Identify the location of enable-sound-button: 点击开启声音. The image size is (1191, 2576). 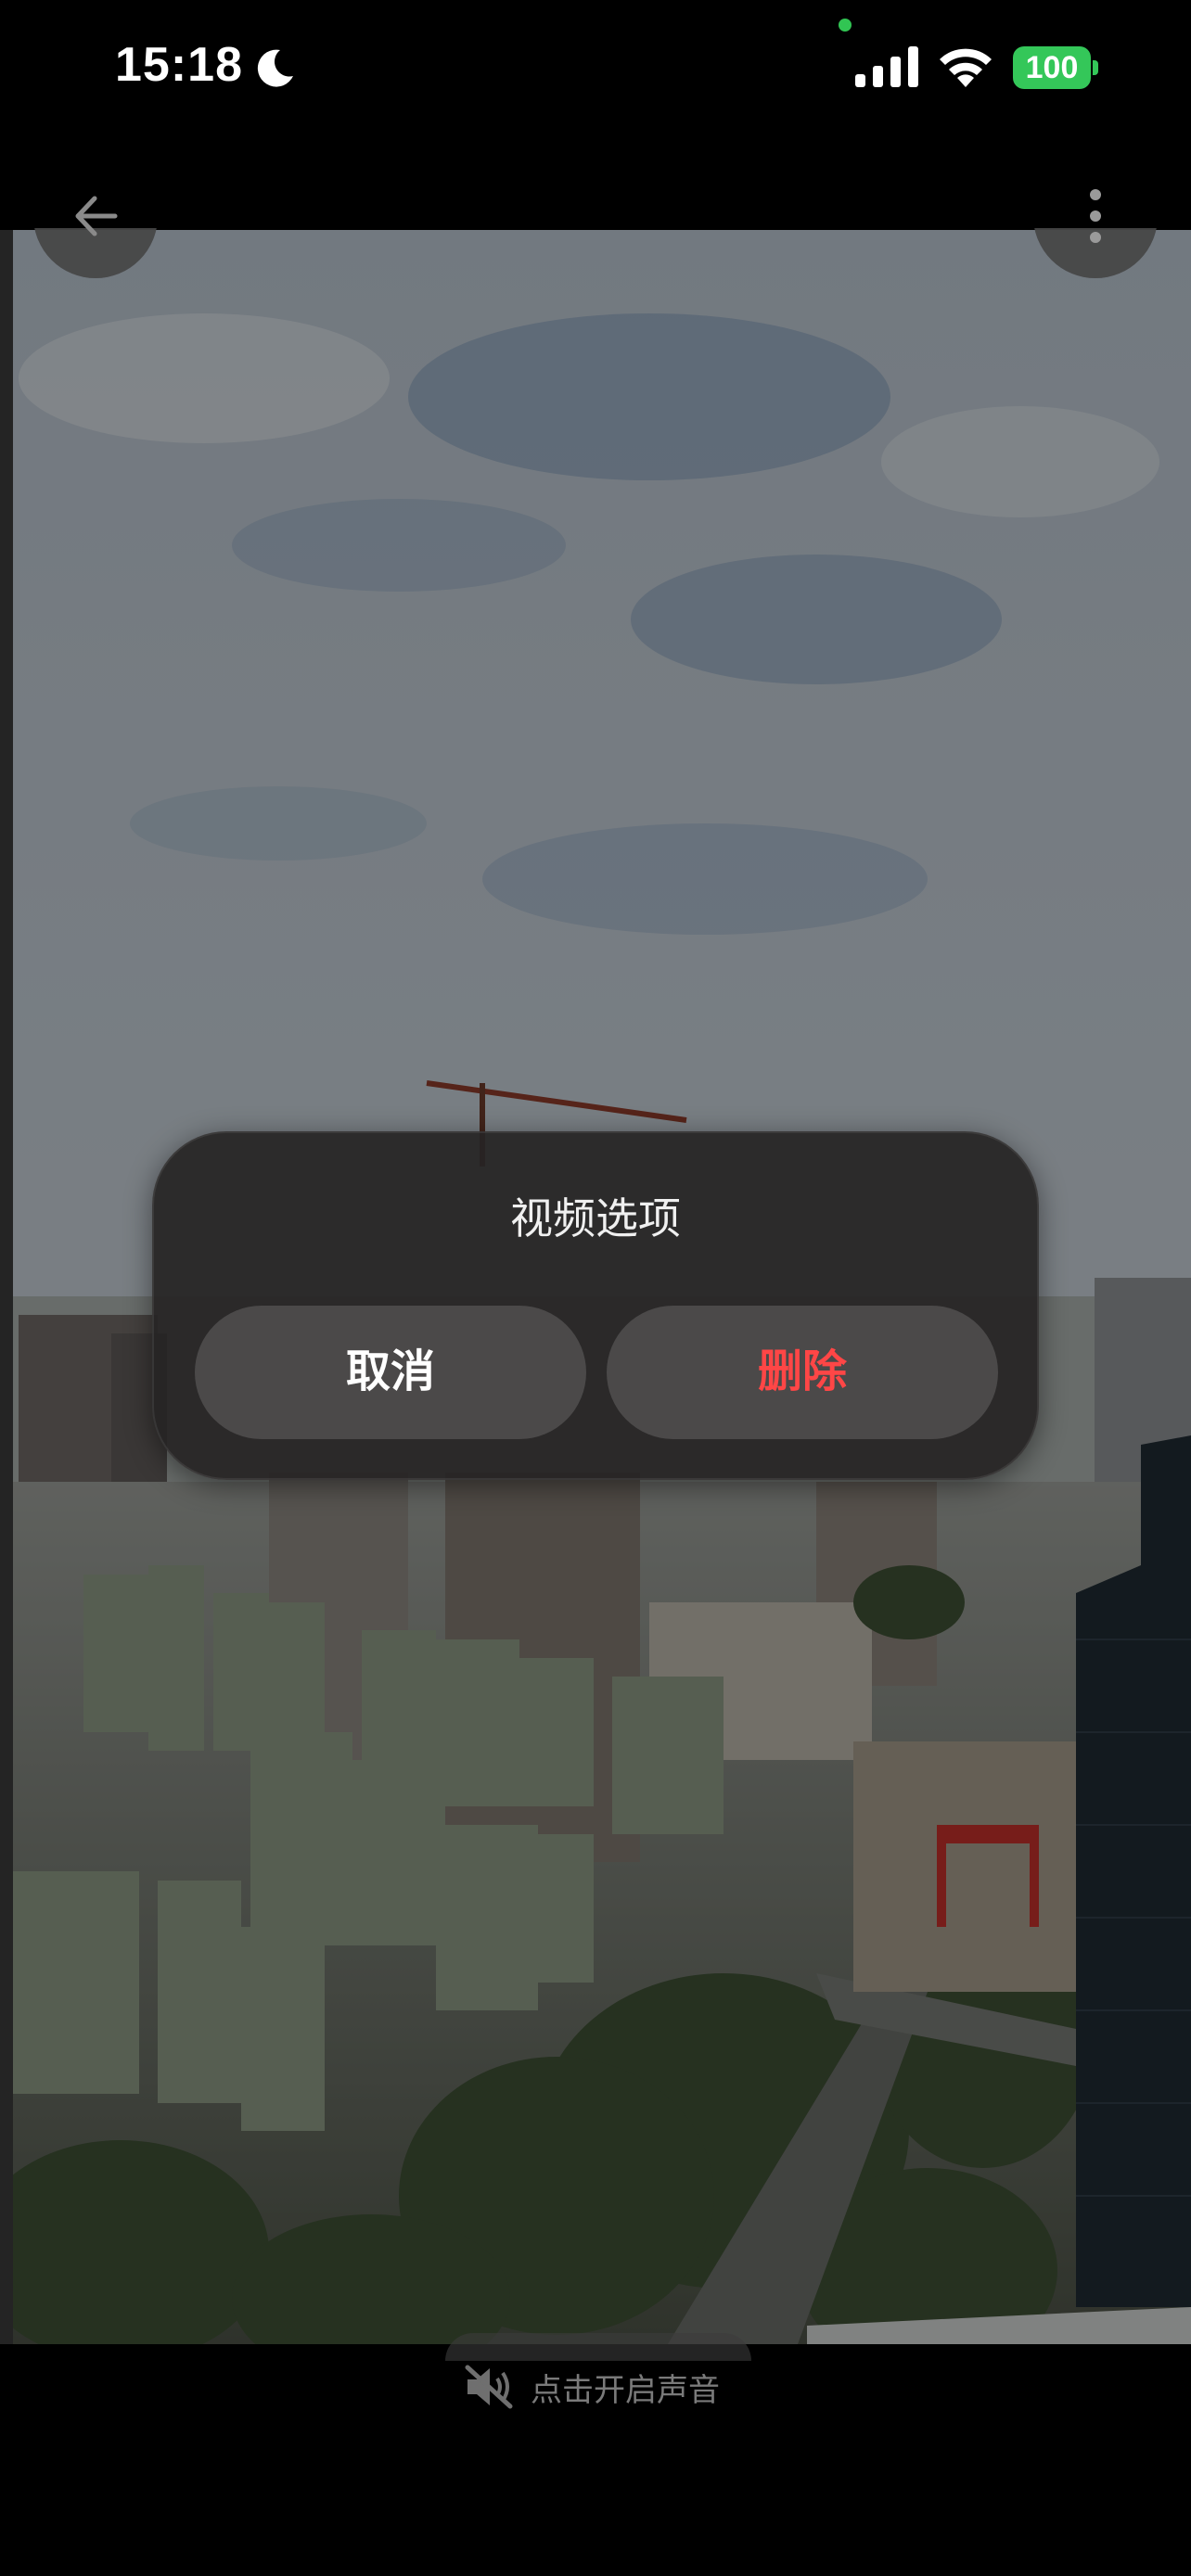
(592, 2387).